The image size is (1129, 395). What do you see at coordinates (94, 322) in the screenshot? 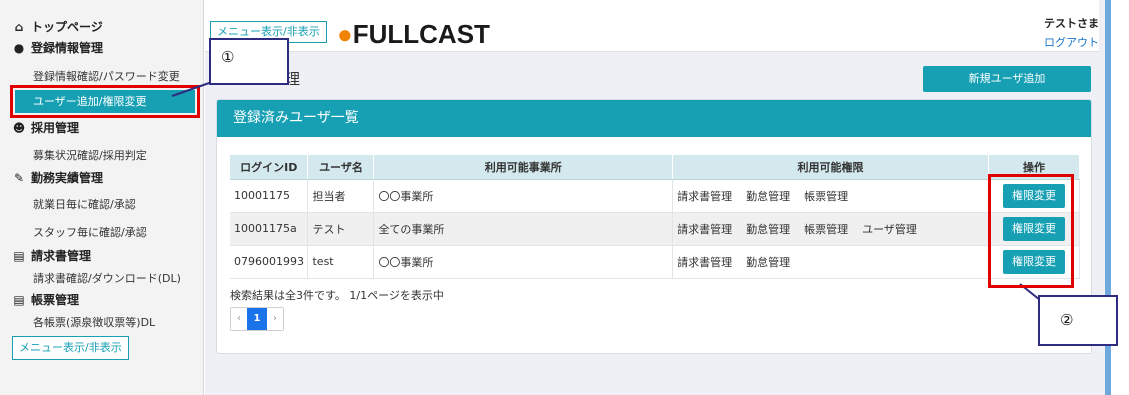
I see `sidebar-item-forms-dl: 各帳票(源泉徴収票等)DL` at bounding box center [94, 322].